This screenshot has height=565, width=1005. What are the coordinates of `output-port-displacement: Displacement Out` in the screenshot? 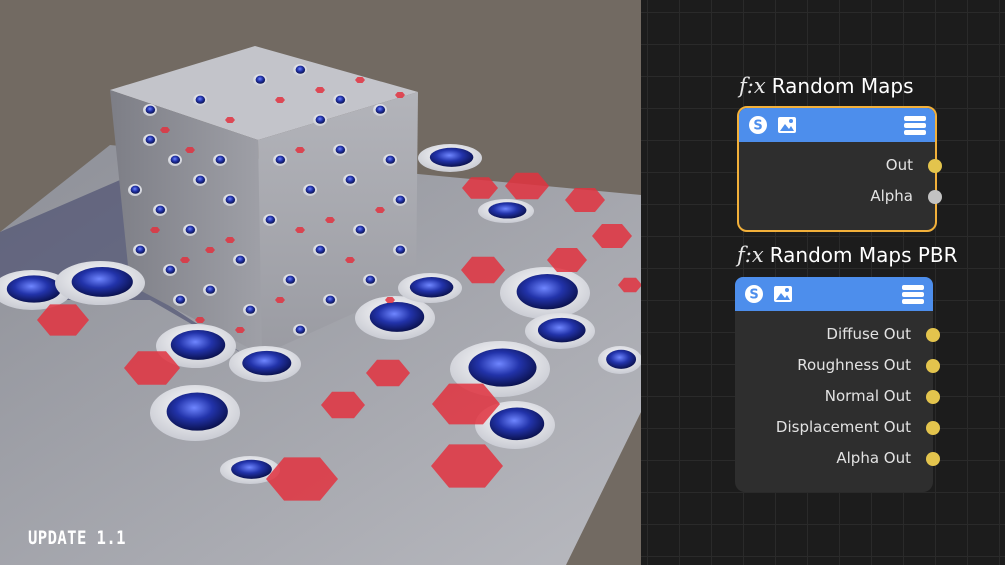 It's located at (837, 427).